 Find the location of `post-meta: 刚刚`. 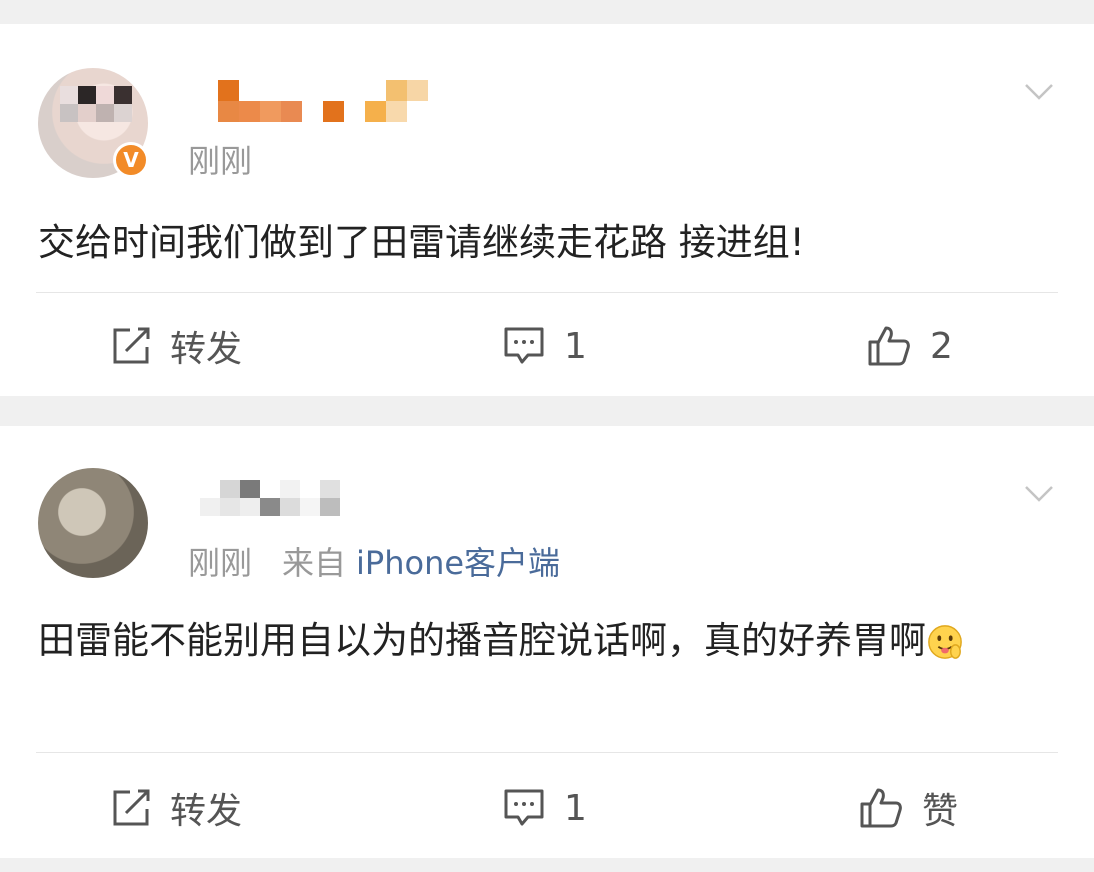

post-meta: 刚刚 is located at coordinates (220, 159).